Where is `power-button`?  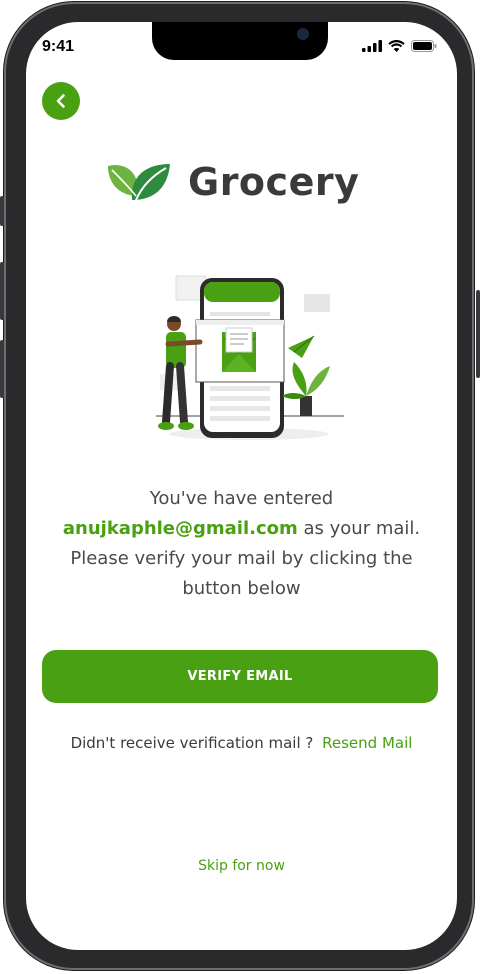 power-button is located at coordinates (478, 334).